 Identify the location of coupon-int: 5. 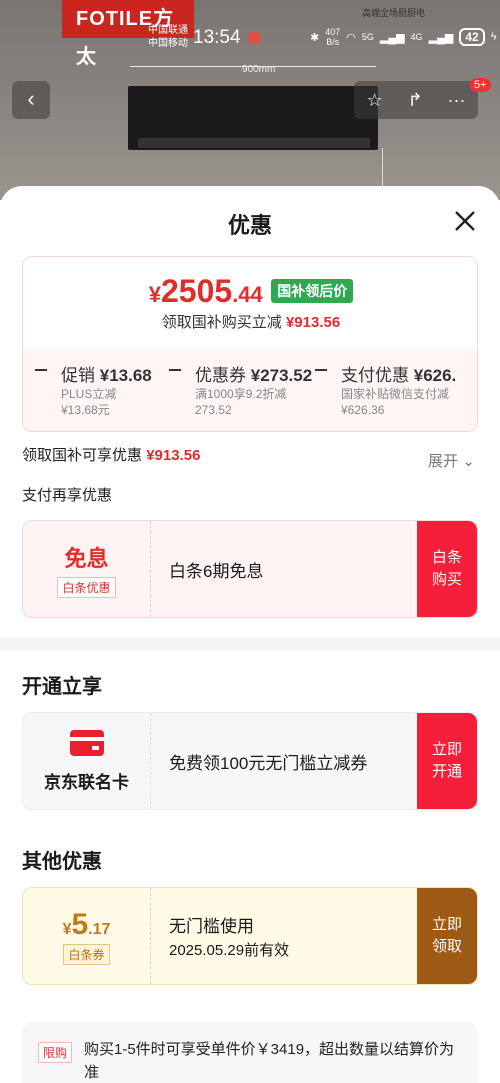
(80, 924).